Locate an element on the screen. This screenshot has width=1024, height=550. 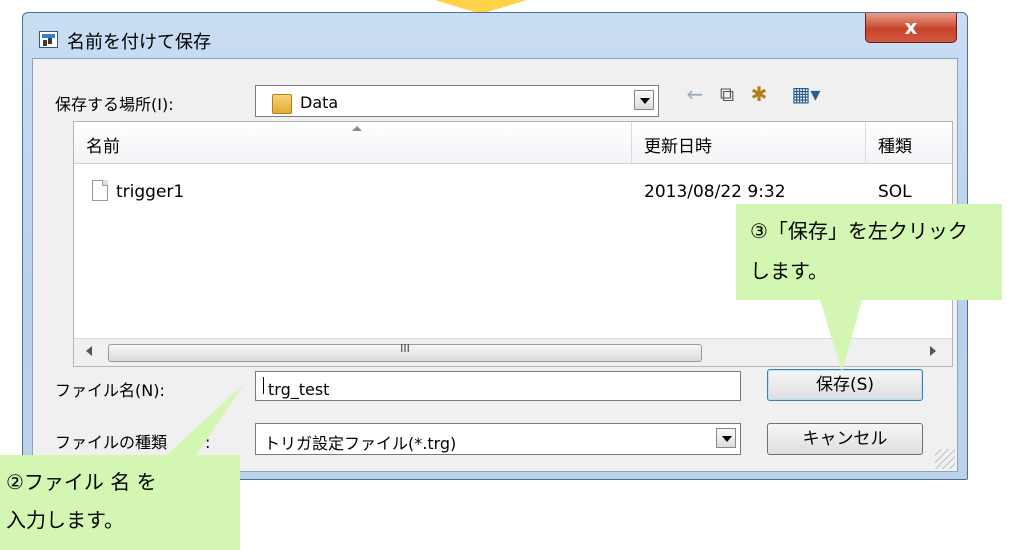
save-callout-line2: します。 is located at coordinates (789, 271).